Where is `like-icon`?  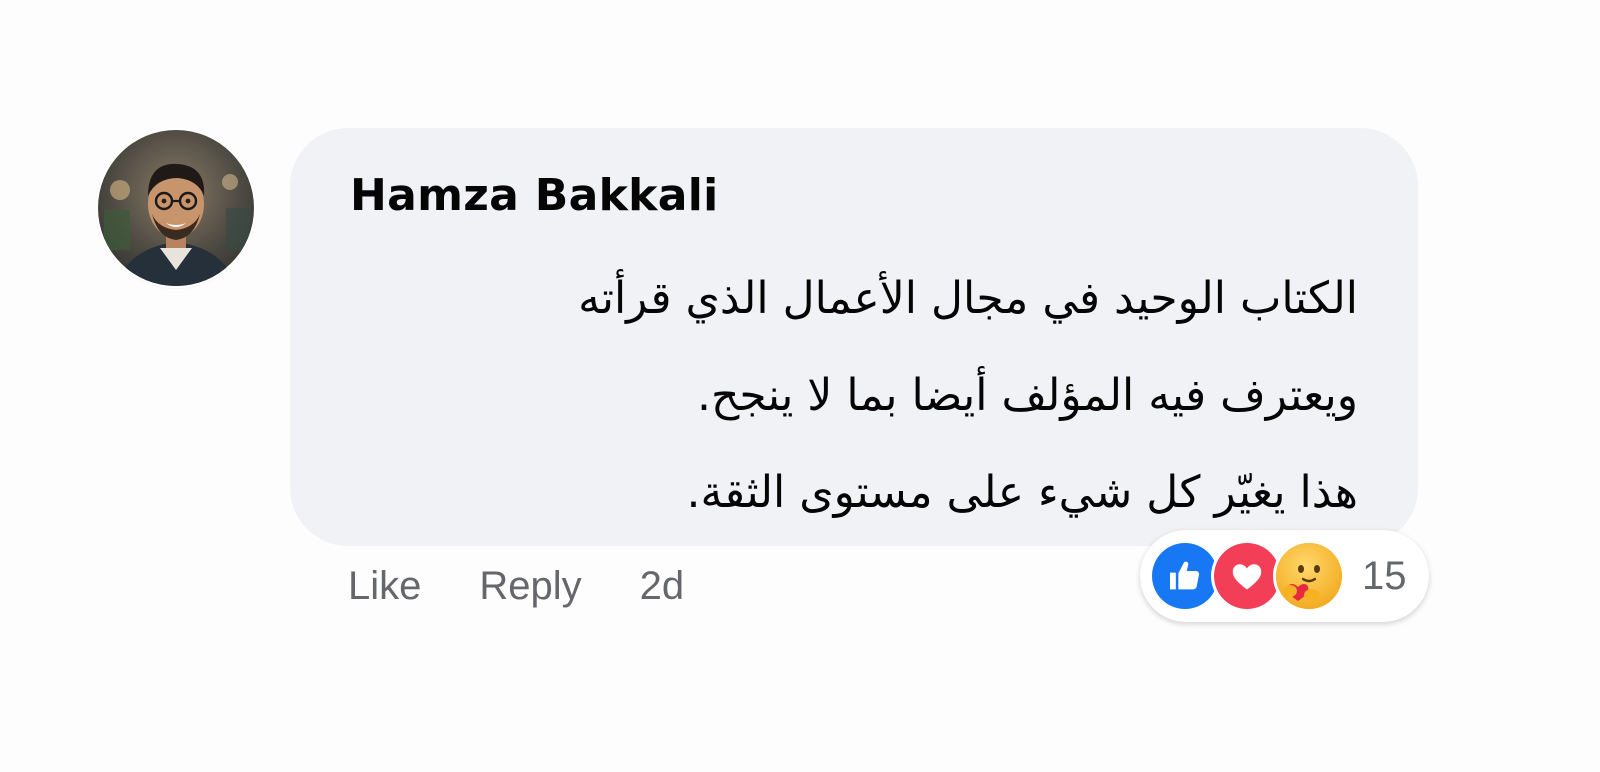 like-icon is located at coordinates (1185, 576).